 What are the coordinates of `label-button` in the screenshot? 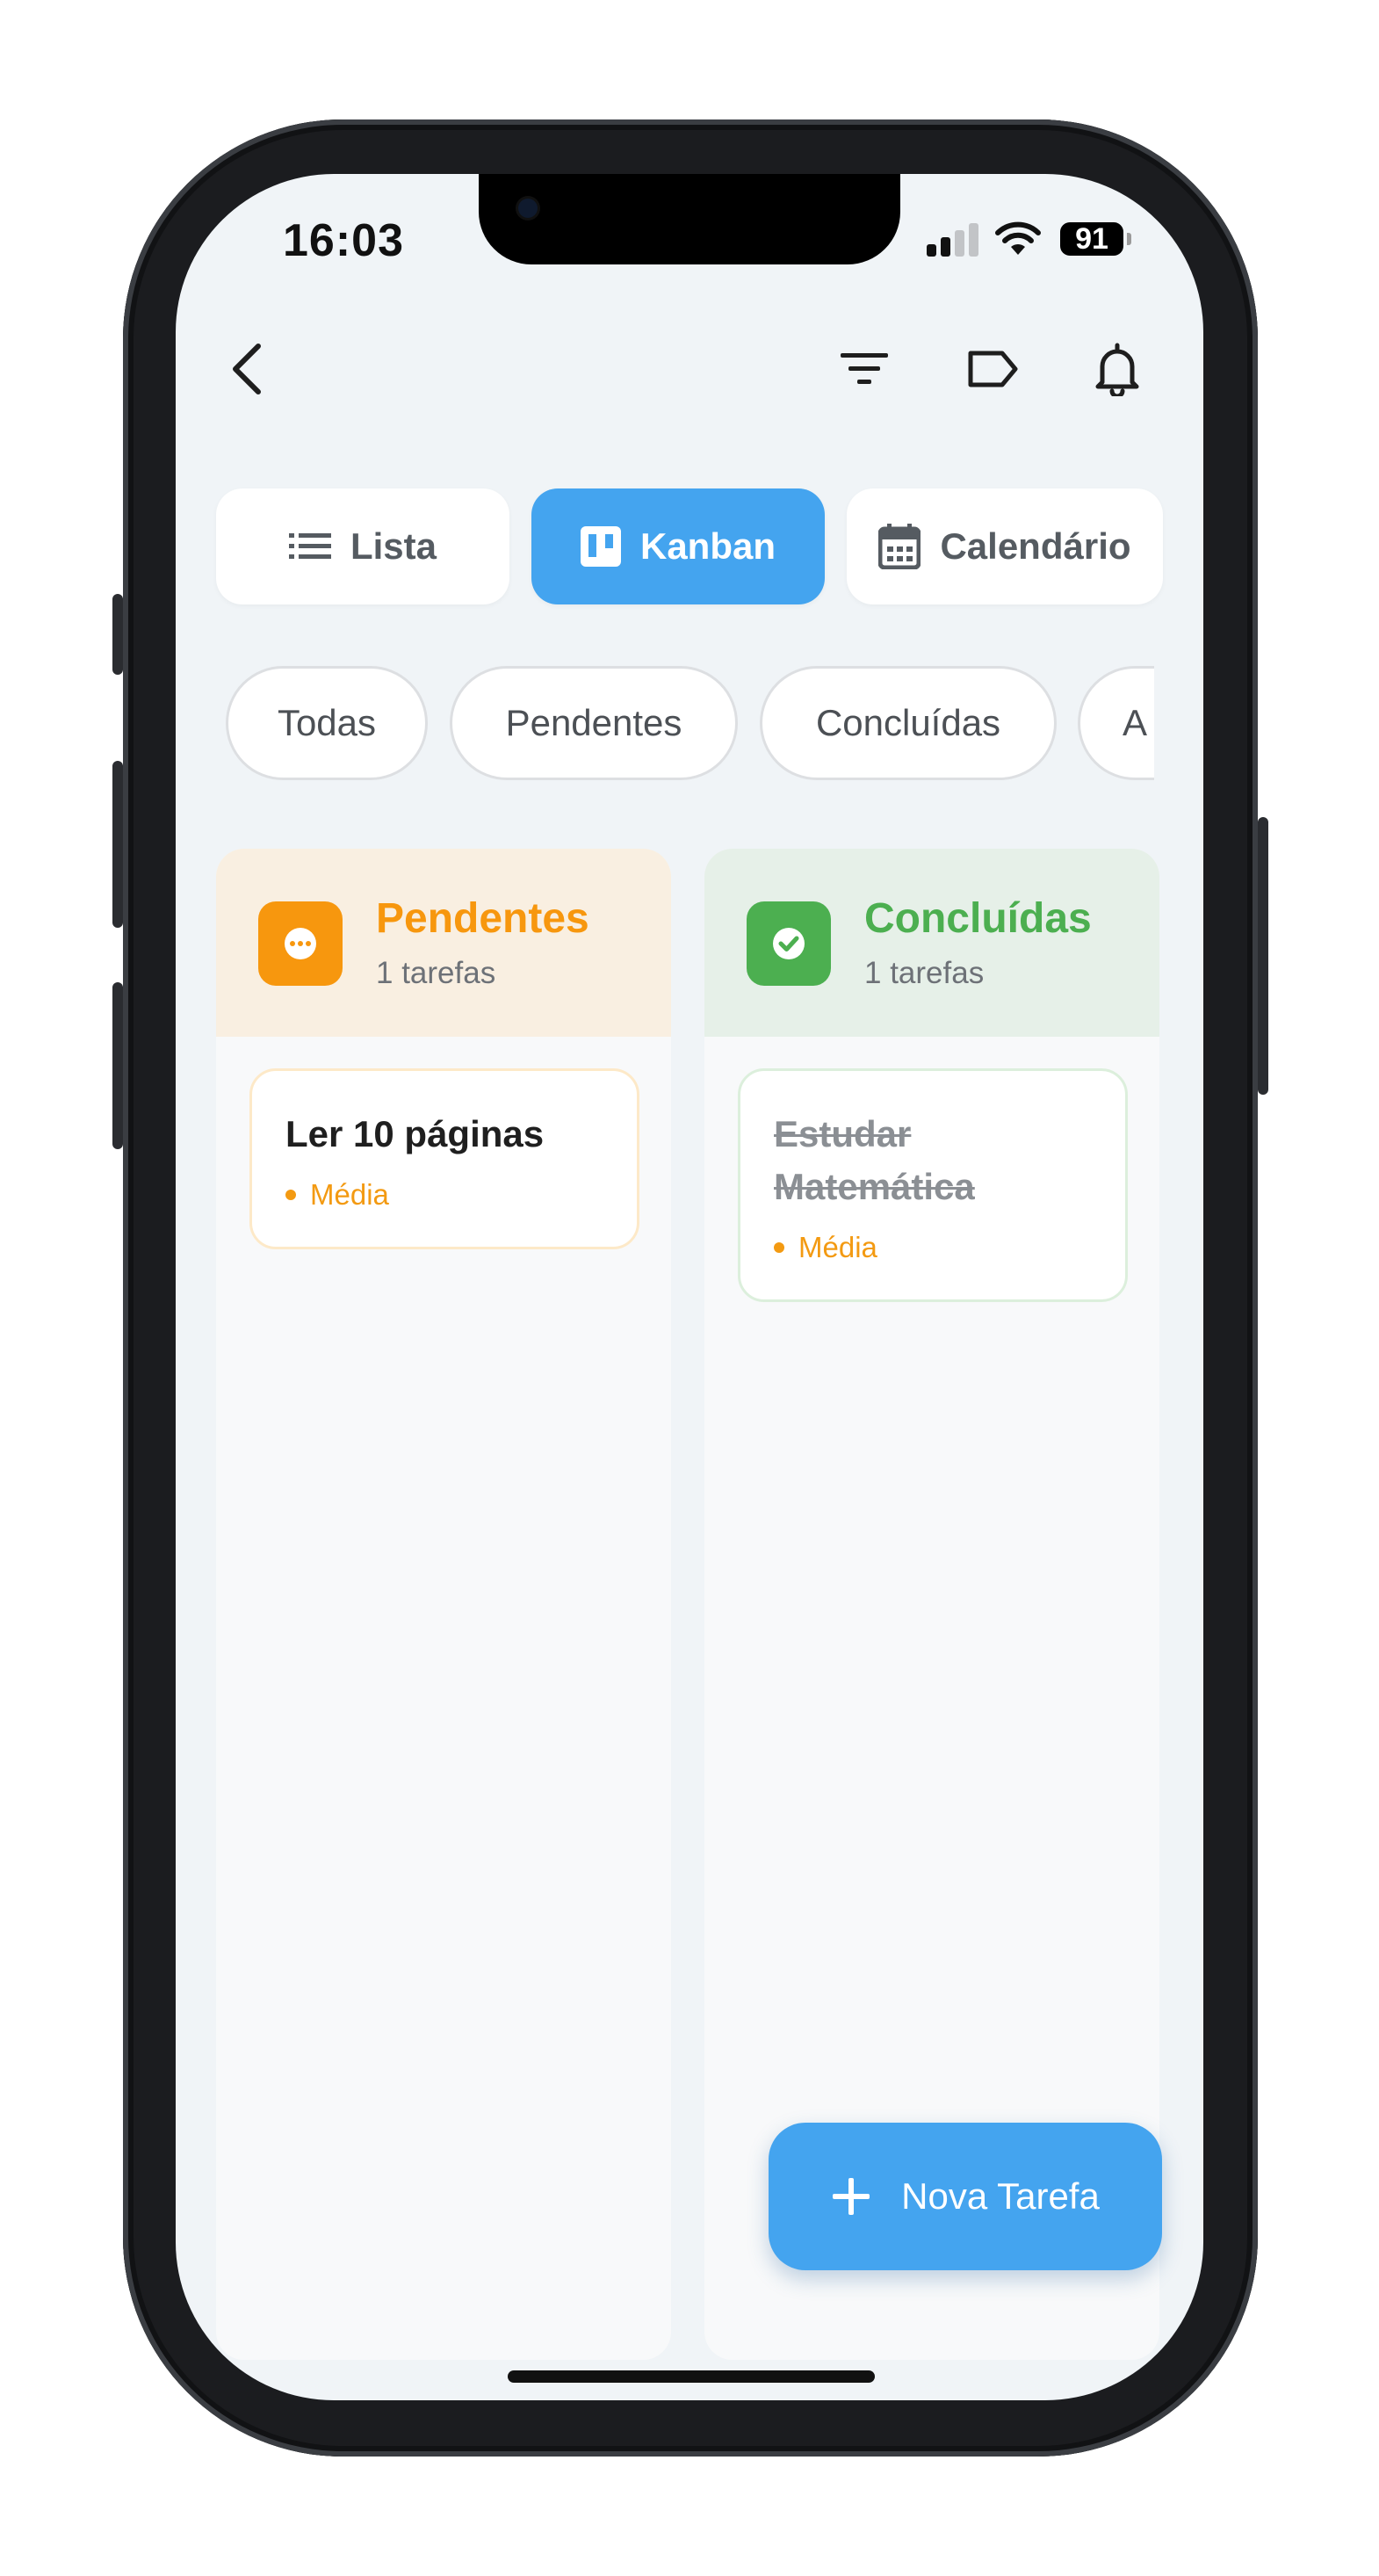 It's located at (992, 369).